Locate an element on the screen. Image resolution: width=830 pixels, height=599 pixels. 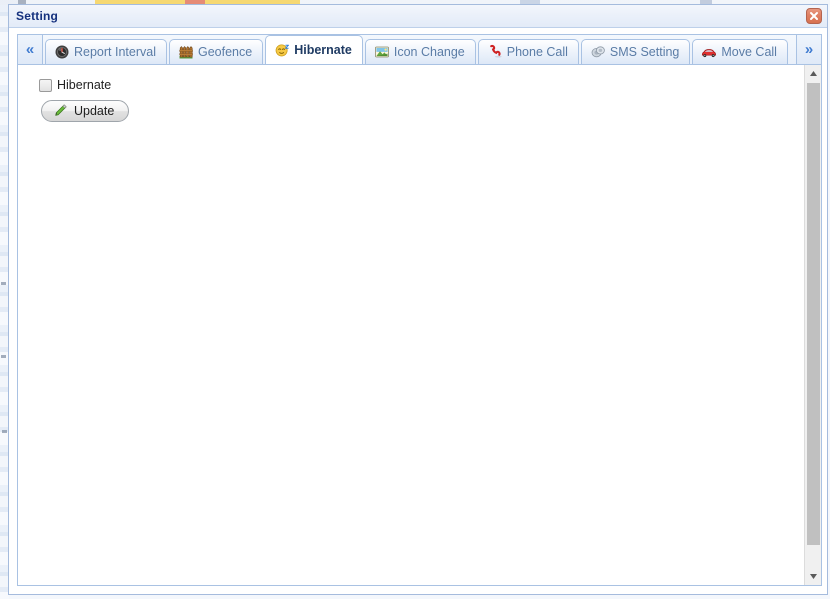
tab-hibernate: Hibernate is located at coordinates (314, 49).